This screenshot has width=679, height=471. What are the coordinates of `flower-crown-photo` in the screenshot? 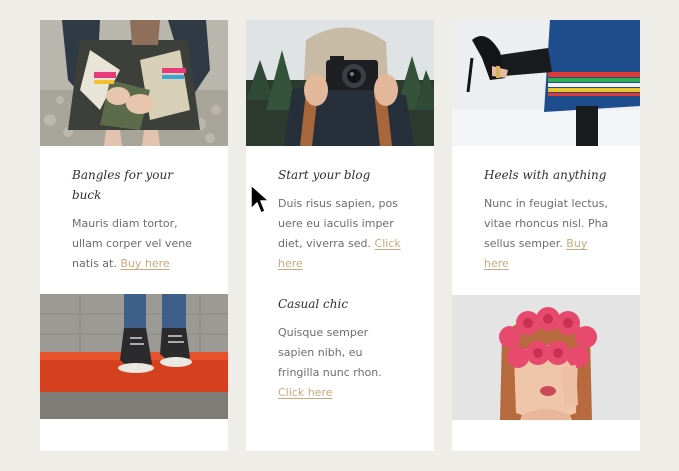 It's located at (546, 357).